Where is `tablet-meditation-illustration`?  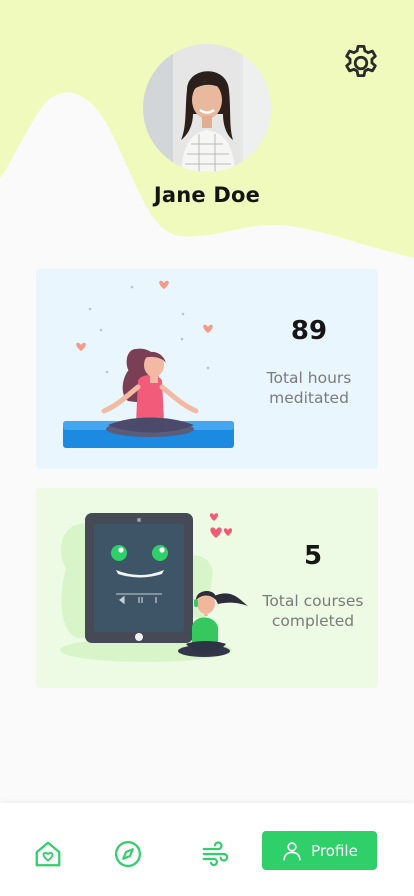 tablet-meditation-illustration is located at coordinates (154, 587).